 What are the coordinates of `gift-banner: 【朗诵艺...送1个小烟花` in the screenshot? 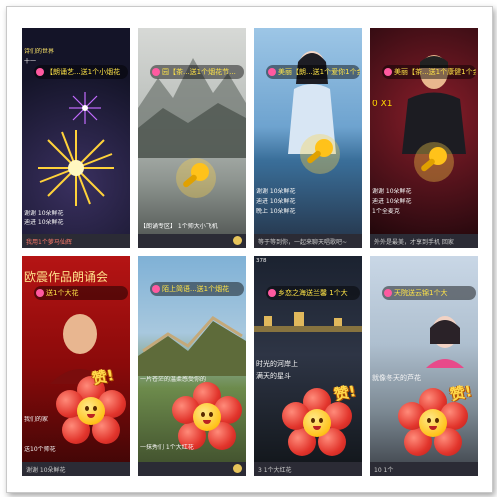 It's located at (81, 72).